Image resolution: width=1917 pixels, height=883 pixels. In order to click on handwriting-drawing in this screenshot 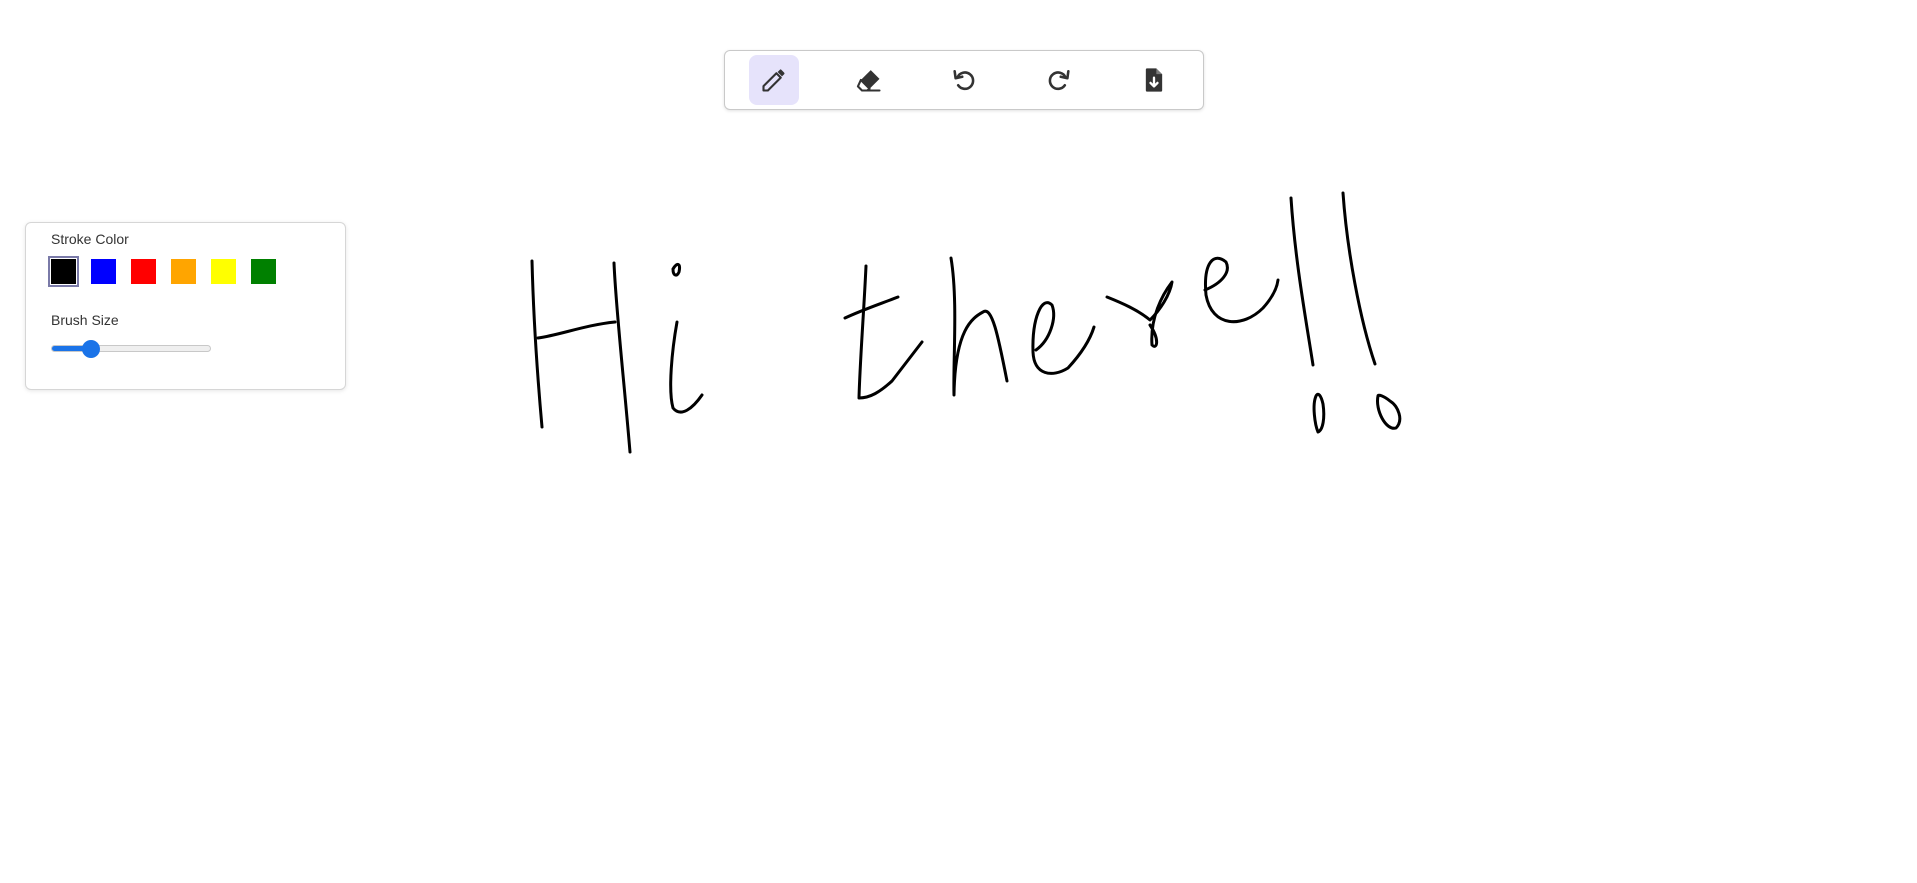, I will do `click(966, 322)`.